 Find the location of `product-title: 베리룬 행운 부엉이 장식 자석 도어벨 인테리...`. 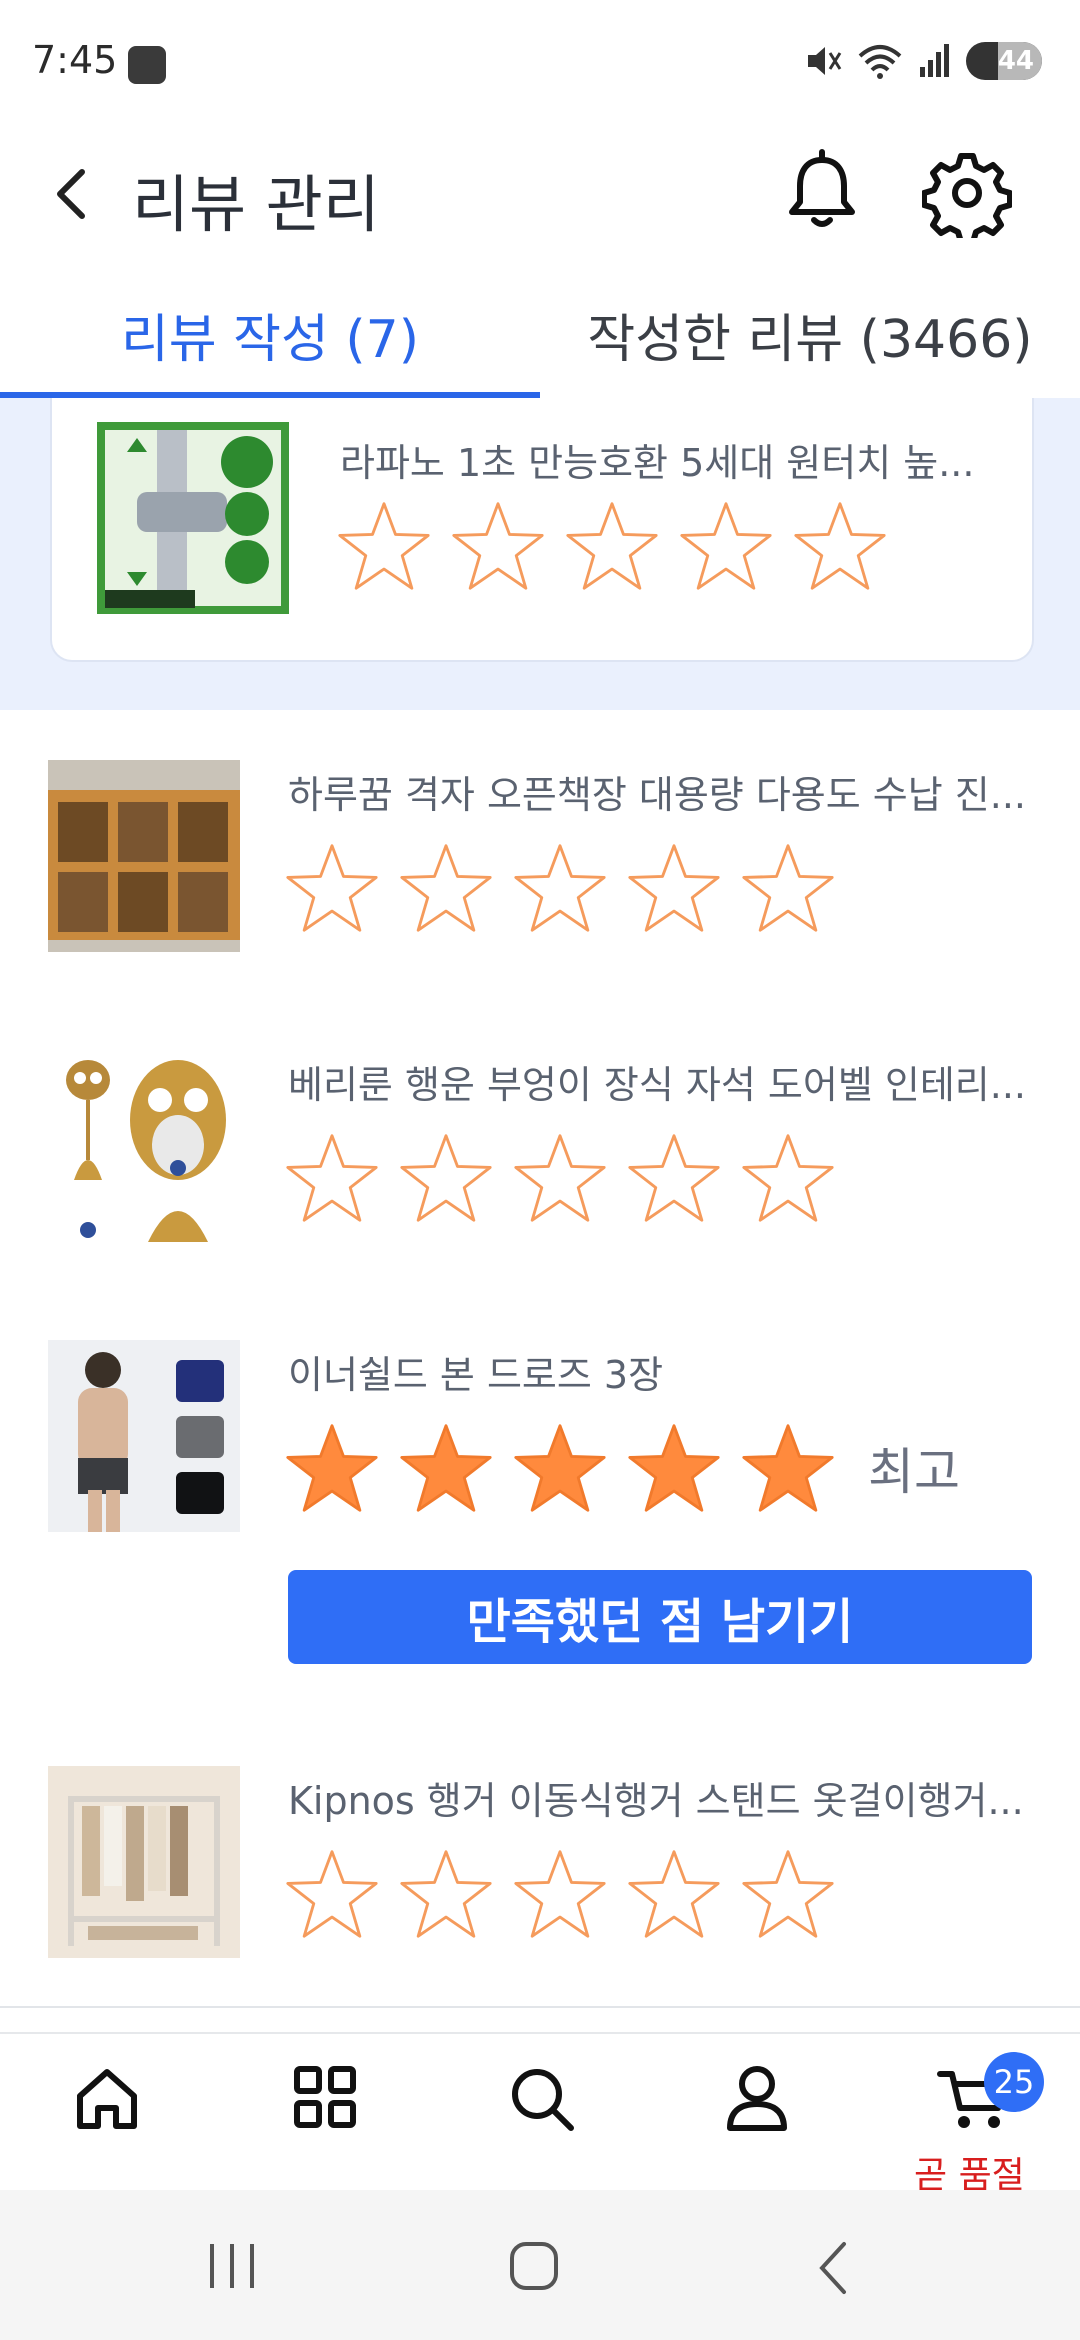

product-title: 베리룬 행운 부엉이 장식 자석 도어벨 인테리... is located at coordinates (657, 1081).